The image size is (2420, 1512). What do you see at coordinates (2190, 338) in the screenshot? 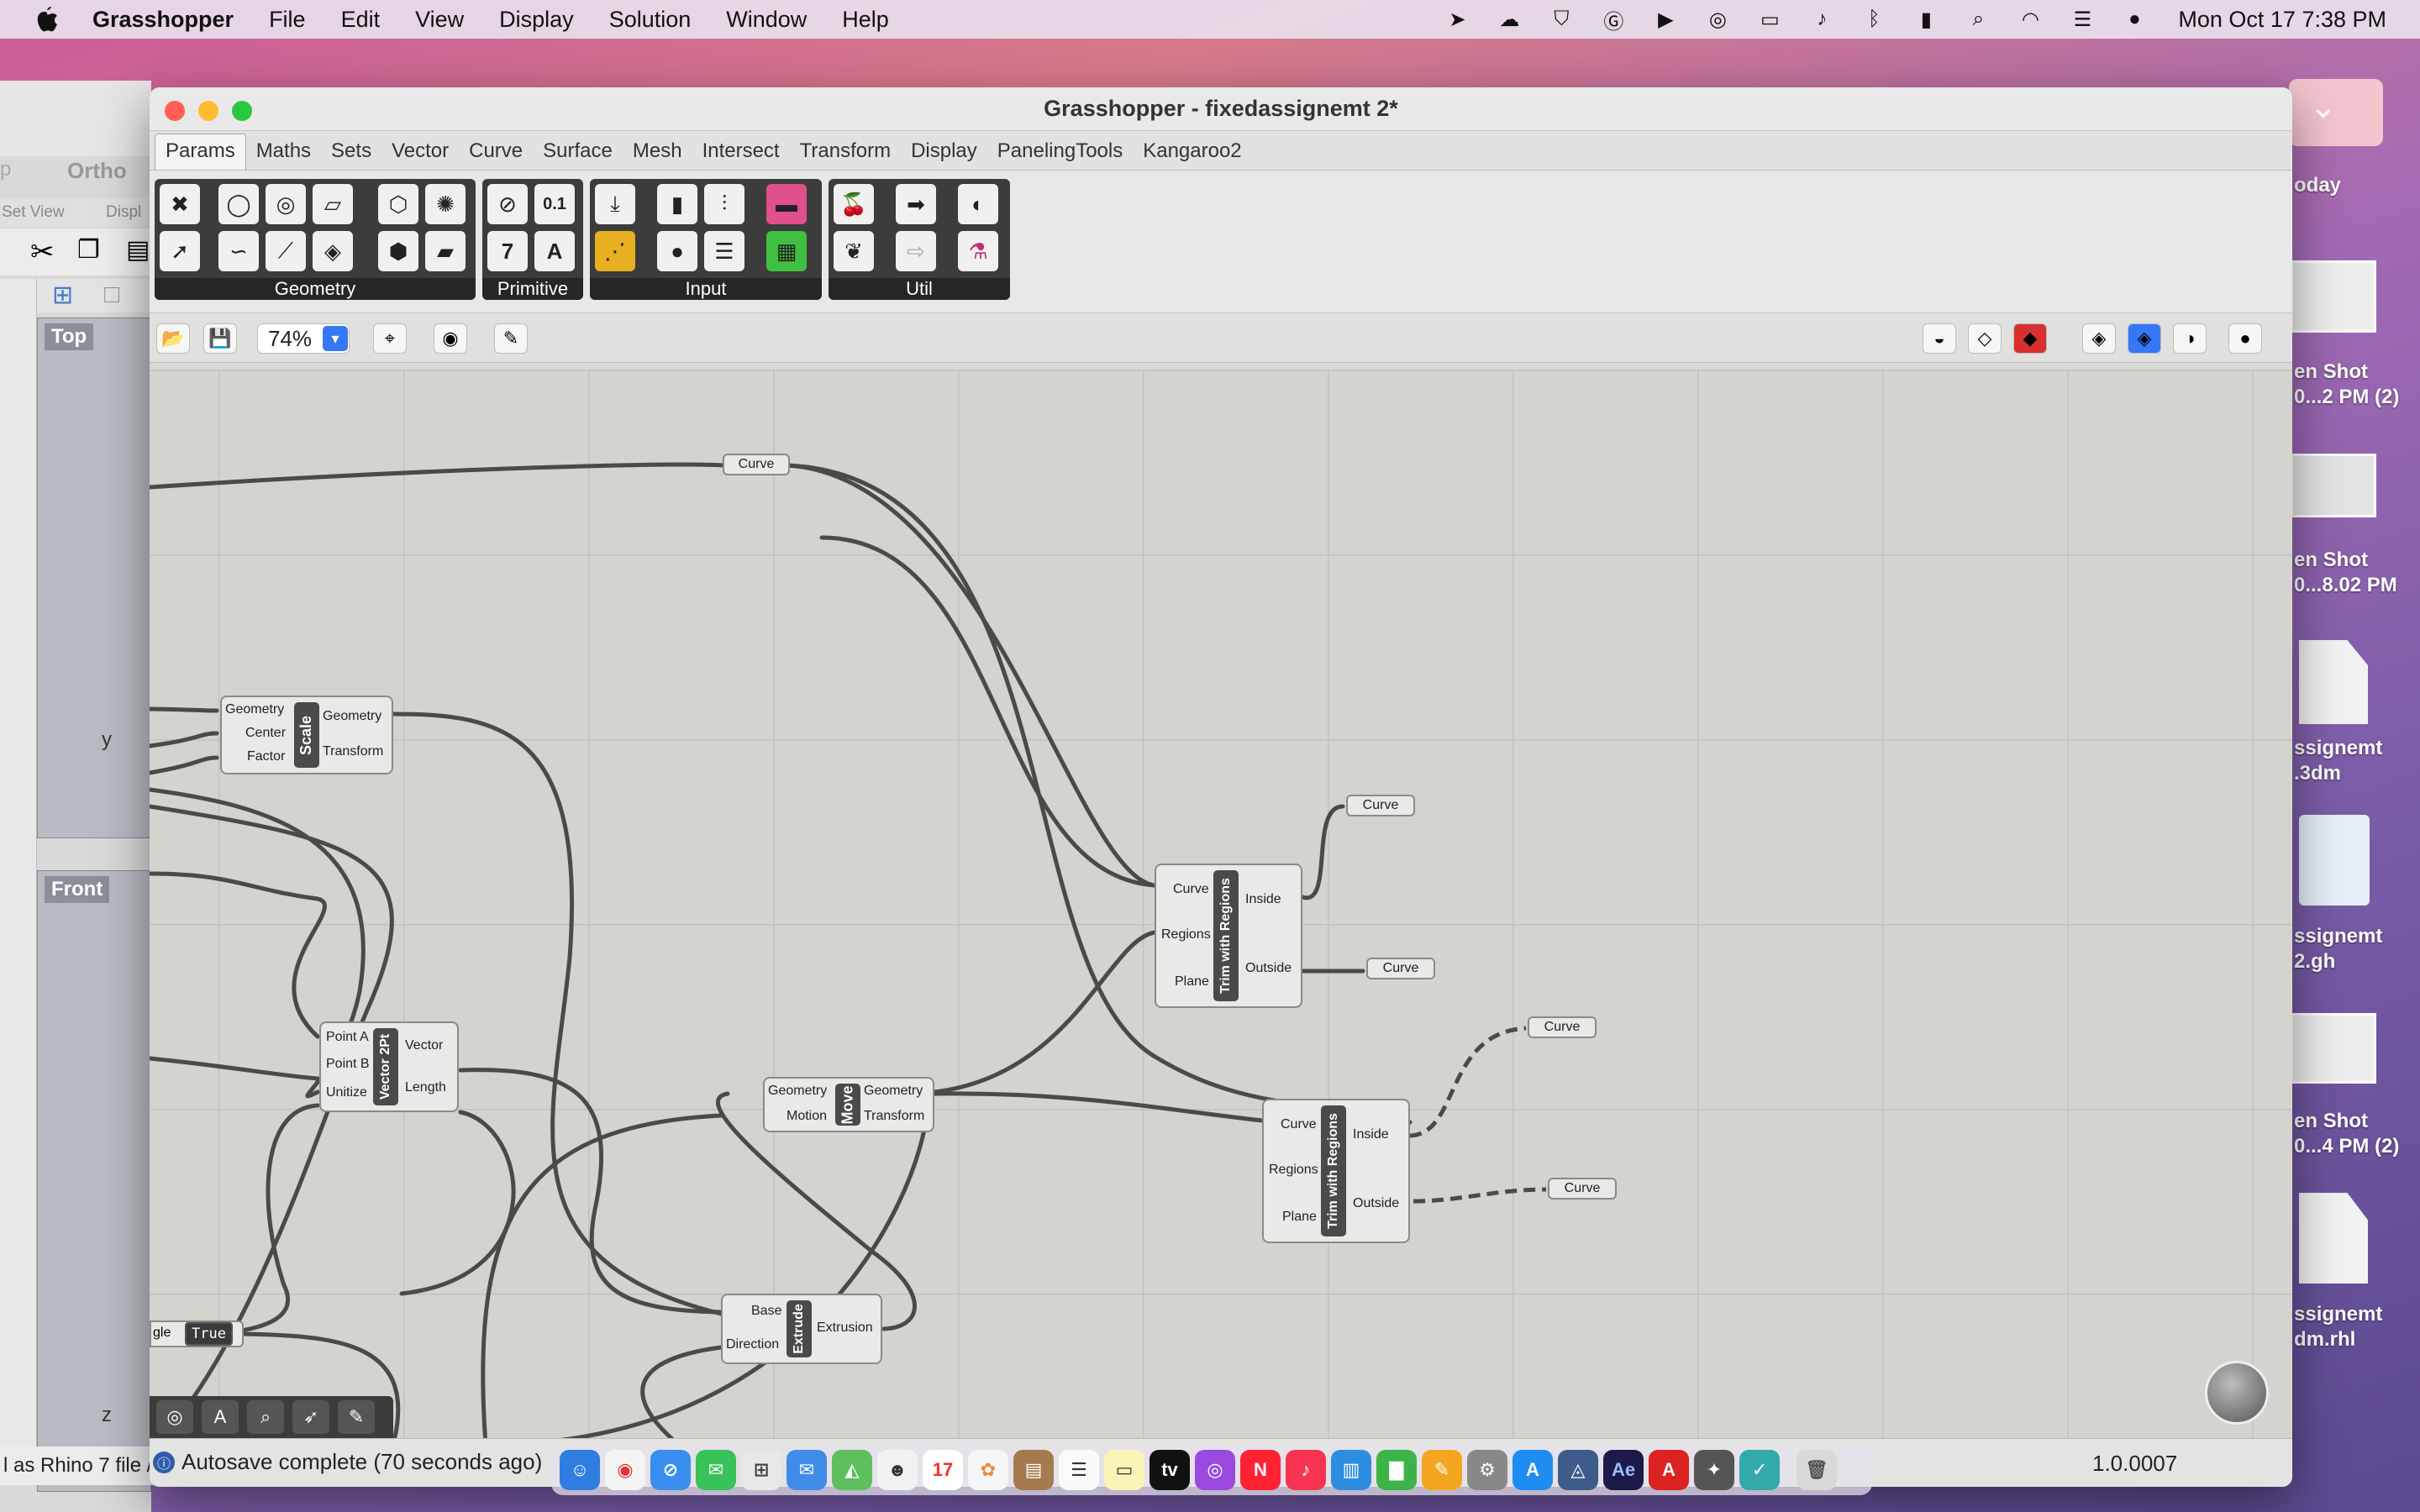
I see `document-preview-icon: ◑` at bounding box center [2190, 338].